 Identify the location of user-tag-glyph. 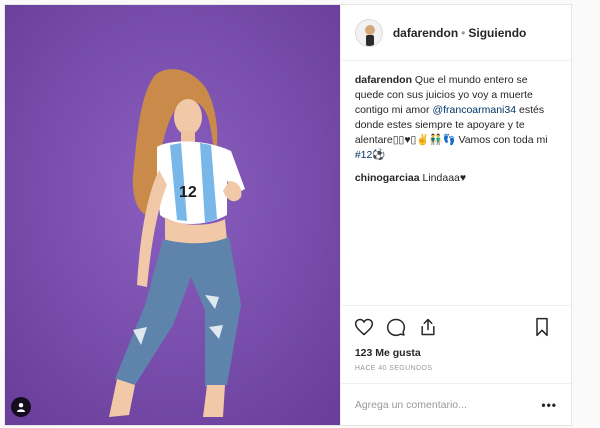
(21, 407).